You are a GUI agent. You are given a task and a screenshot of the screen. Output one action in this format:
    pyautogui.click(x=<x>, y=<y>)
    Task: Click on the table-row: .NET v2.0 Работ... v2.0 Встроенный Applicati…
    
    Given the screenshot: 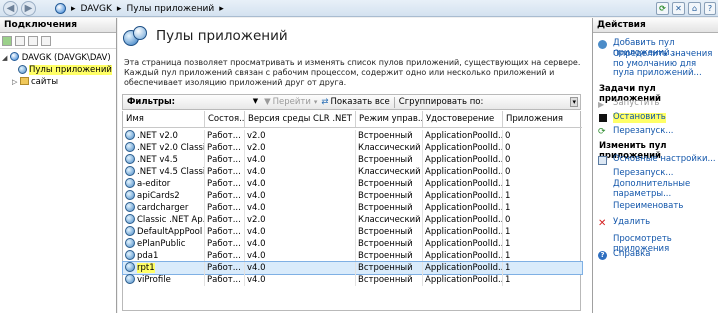 What is the action you would take?
    pyautogui.click(x=352, y=136)
    